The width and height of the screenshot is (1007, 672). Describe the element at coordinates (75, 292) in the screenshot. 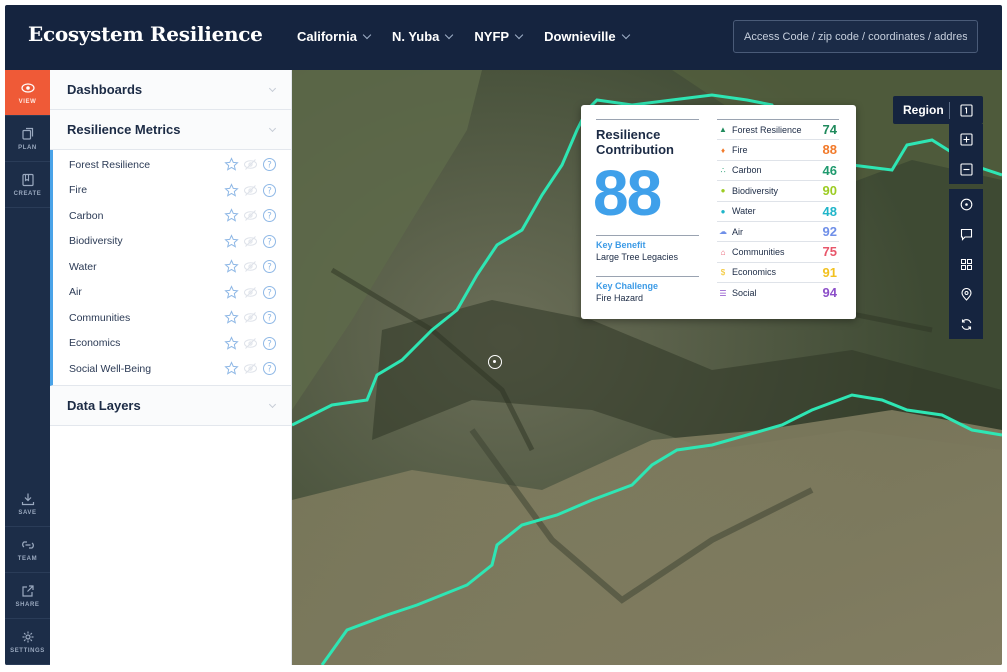

I see `metric-label: Air` at that location.